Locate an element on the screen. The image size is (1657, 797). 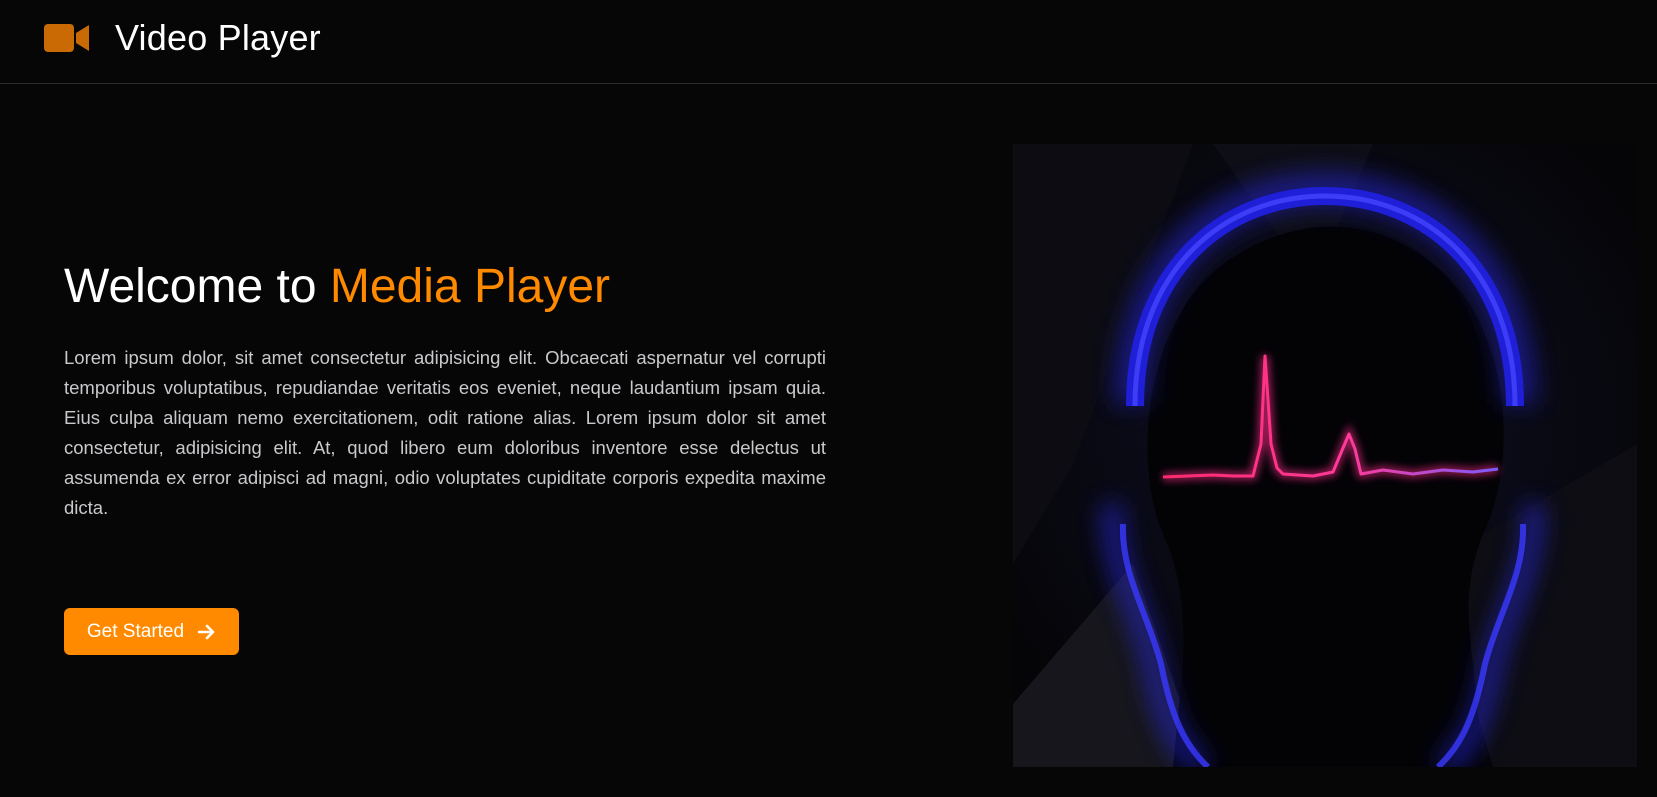
hero-title: Welcome to Media Player is located at coordinates (445, 287).